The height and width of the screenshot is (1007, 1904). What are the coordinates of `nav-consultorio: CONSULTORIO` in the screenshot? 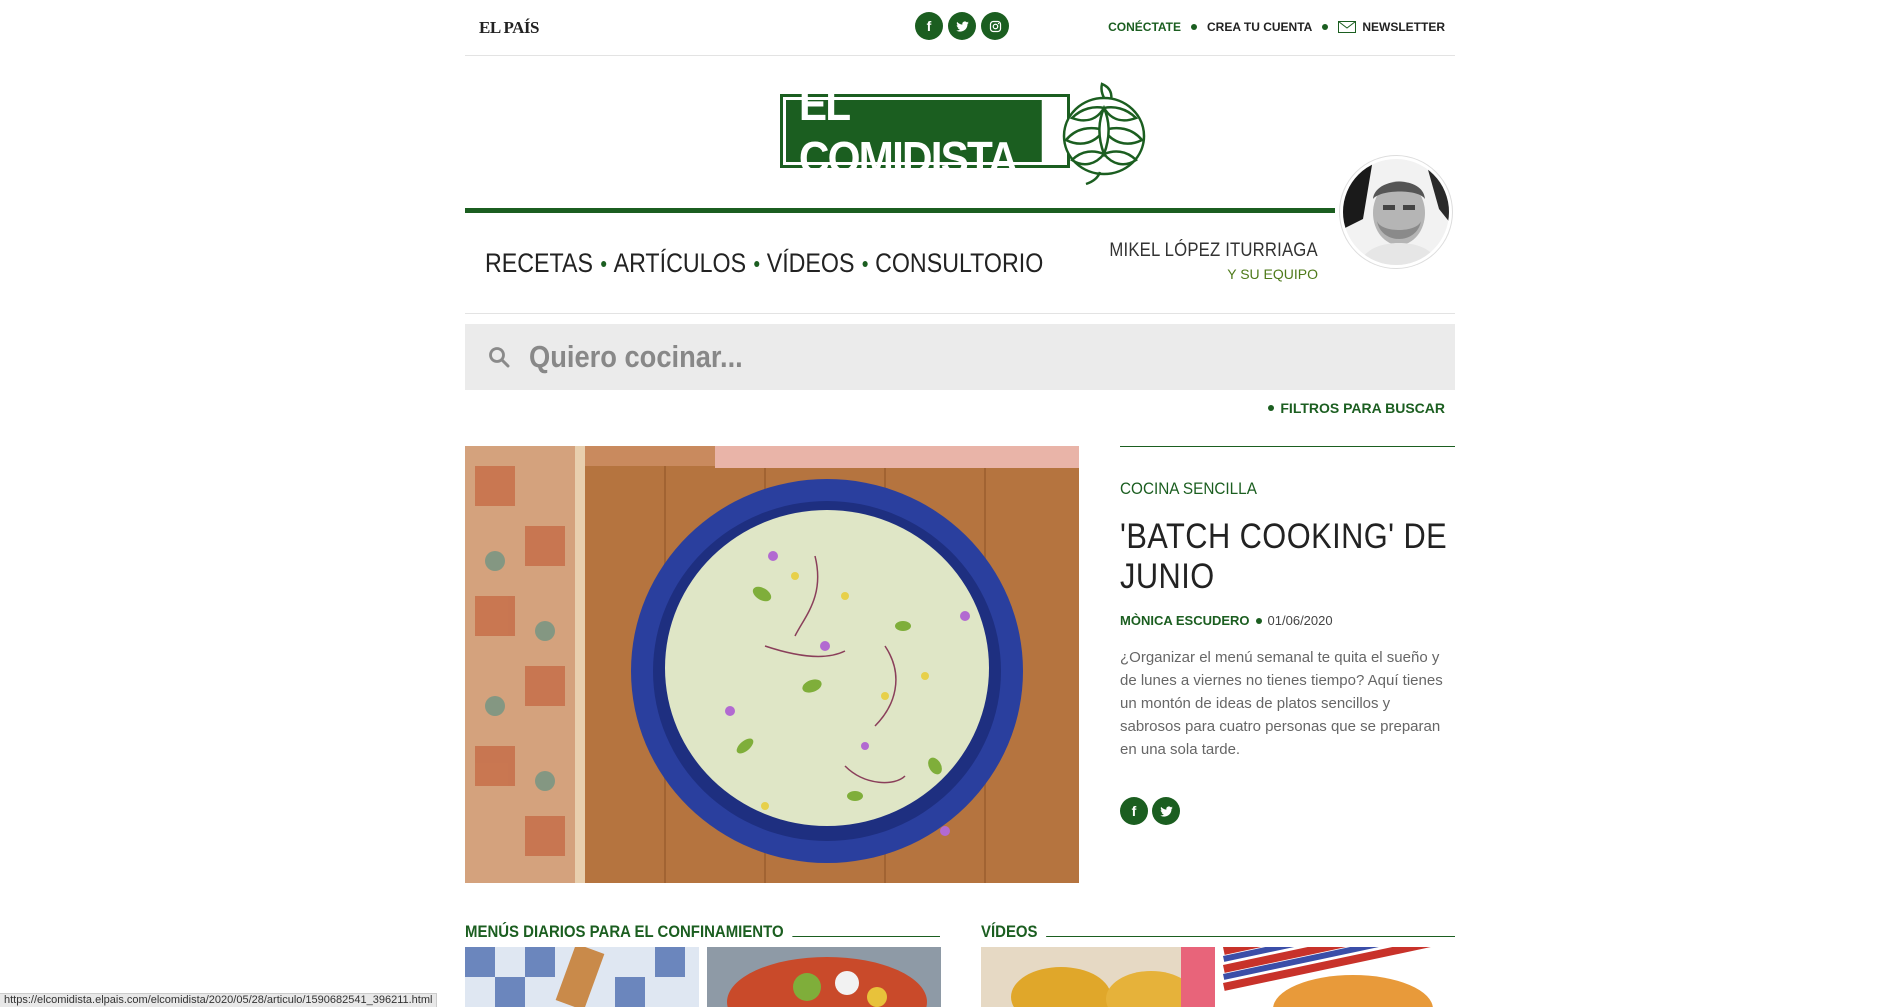 It's located at (959, 263).